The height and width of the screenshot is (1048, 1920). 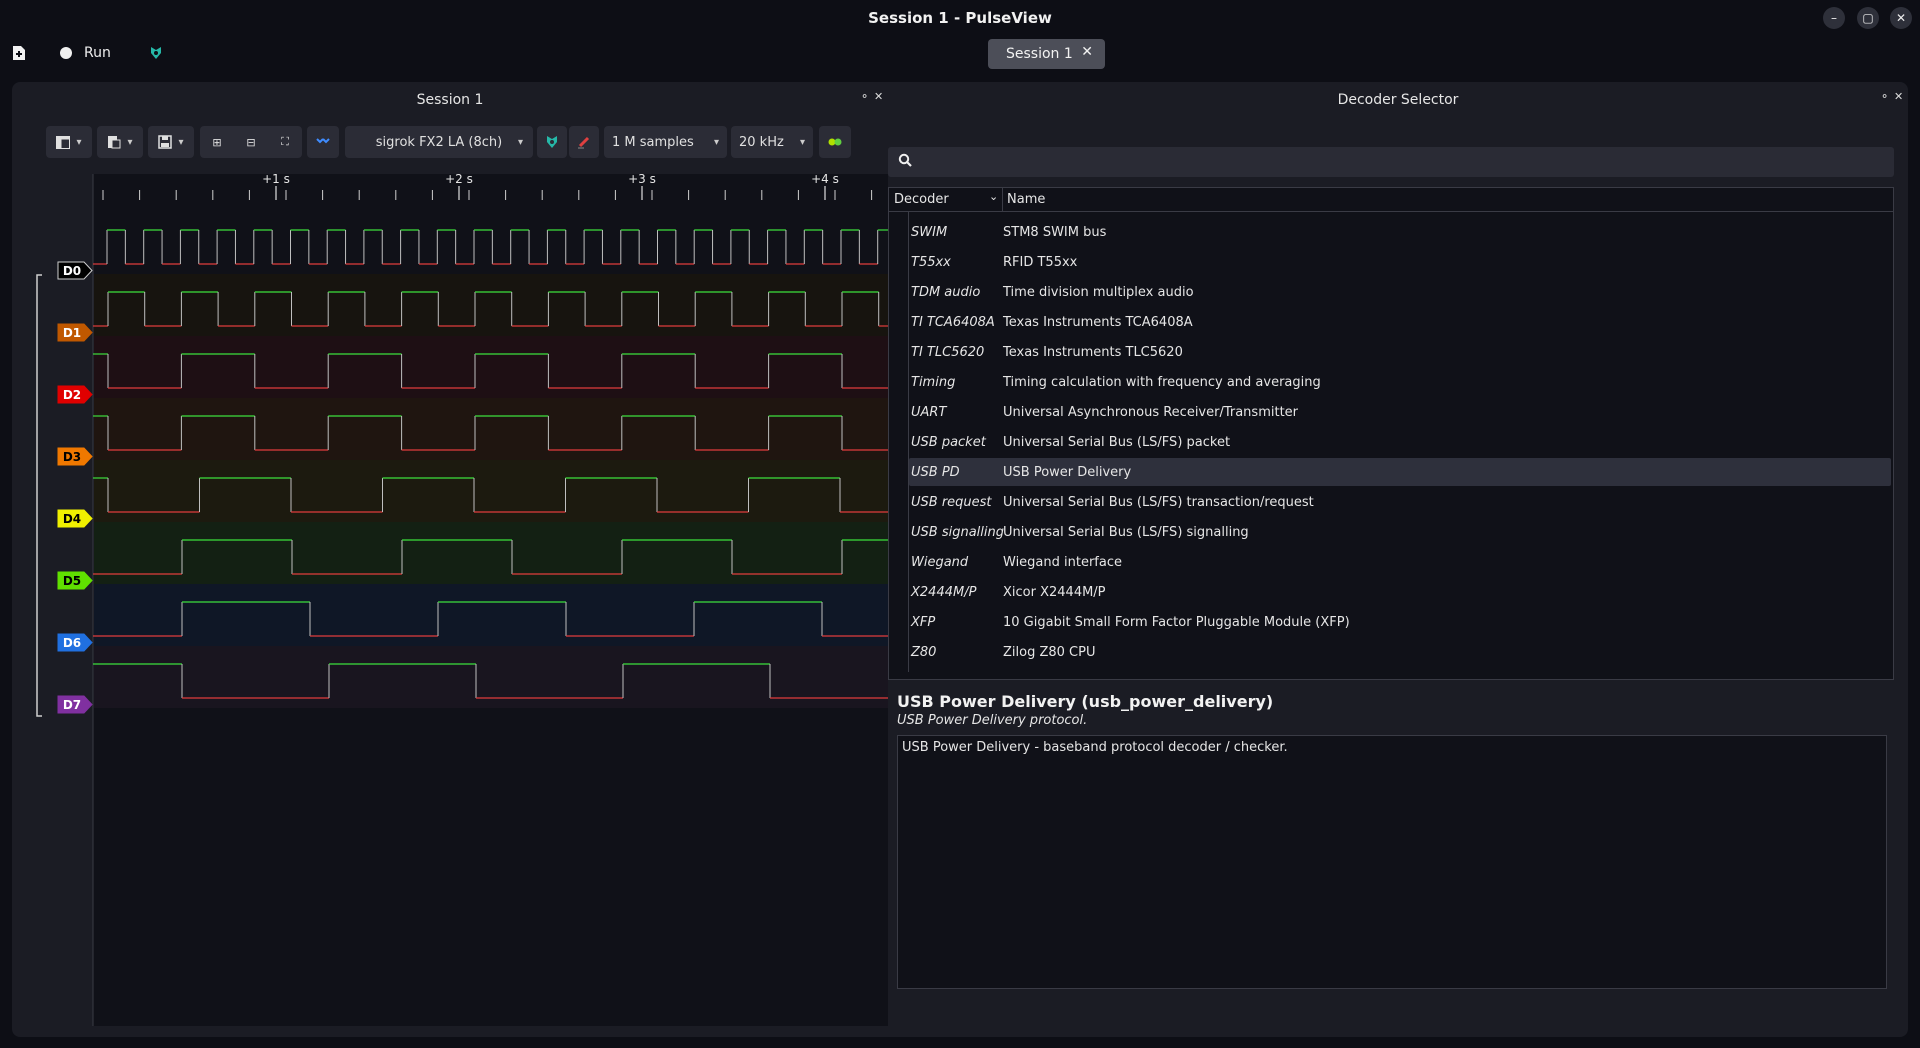 What do you see at coordinates (72, 705) in the screenshot?
I see `channel-name: D7` at bounding box center [72, 705].